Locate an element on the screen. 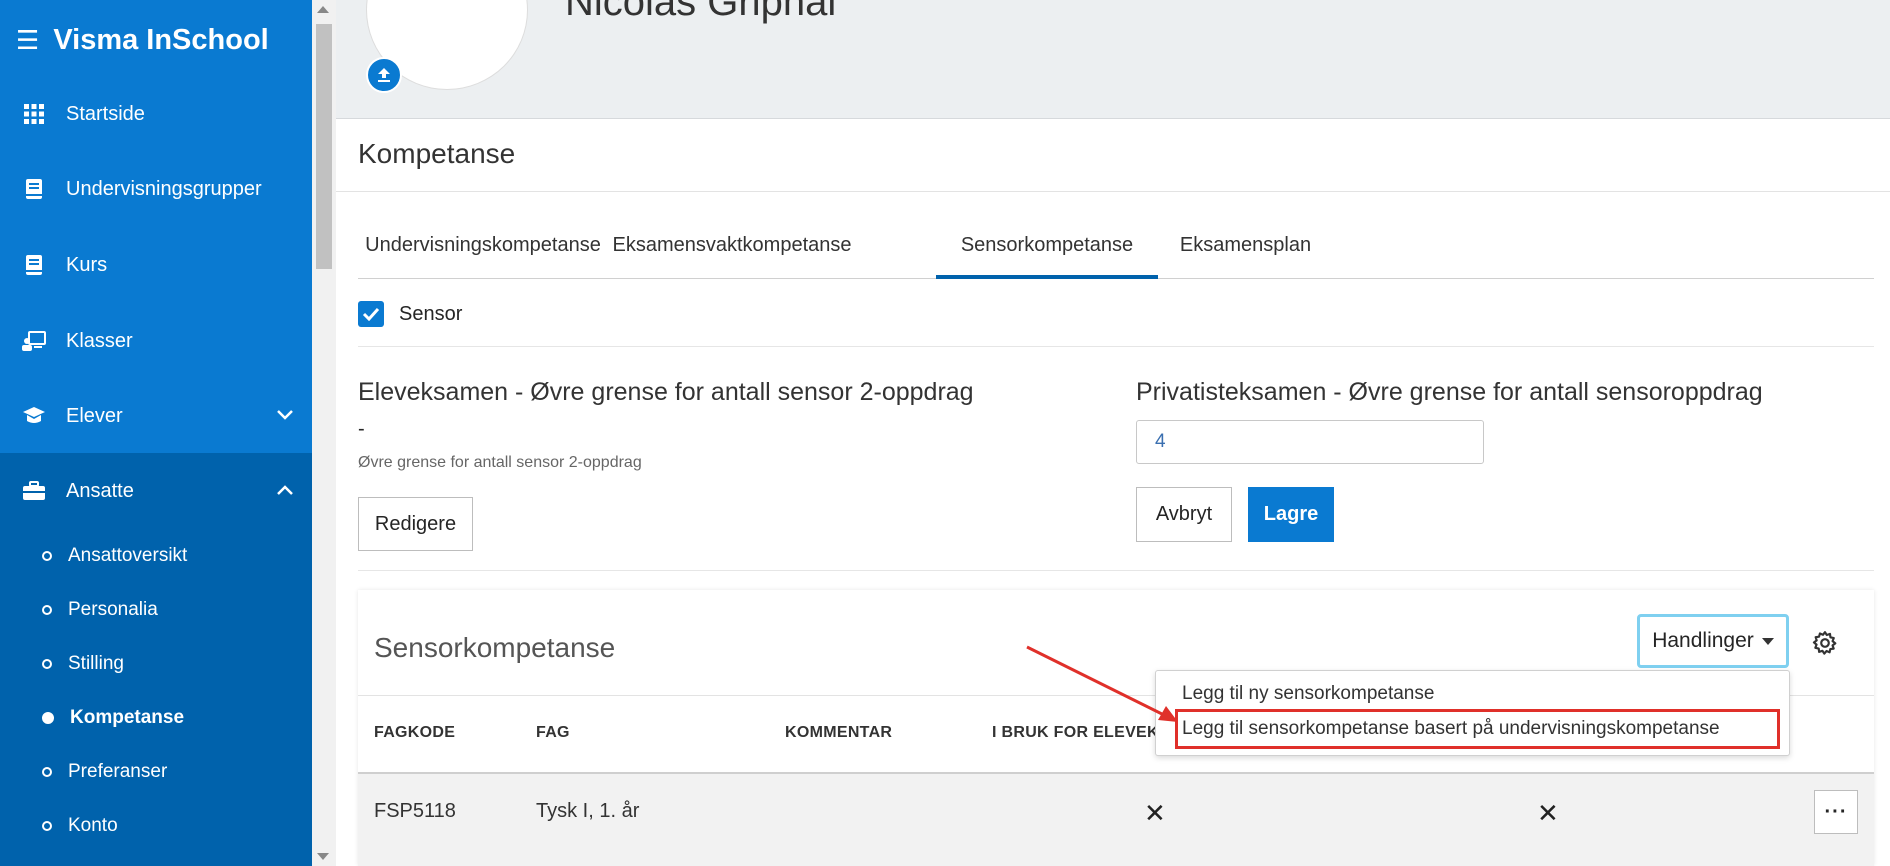 The image size is (1890, 866). upload-photo-button is located at coordinates (384, 75).